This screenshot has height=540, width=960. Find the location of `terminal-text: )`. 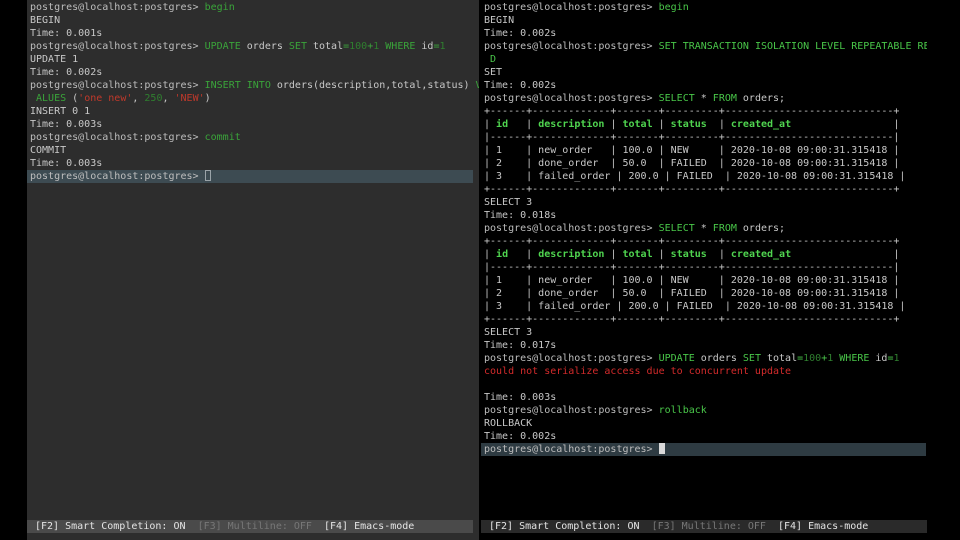

terminal-text: ) is located at coordinates (207, 98).